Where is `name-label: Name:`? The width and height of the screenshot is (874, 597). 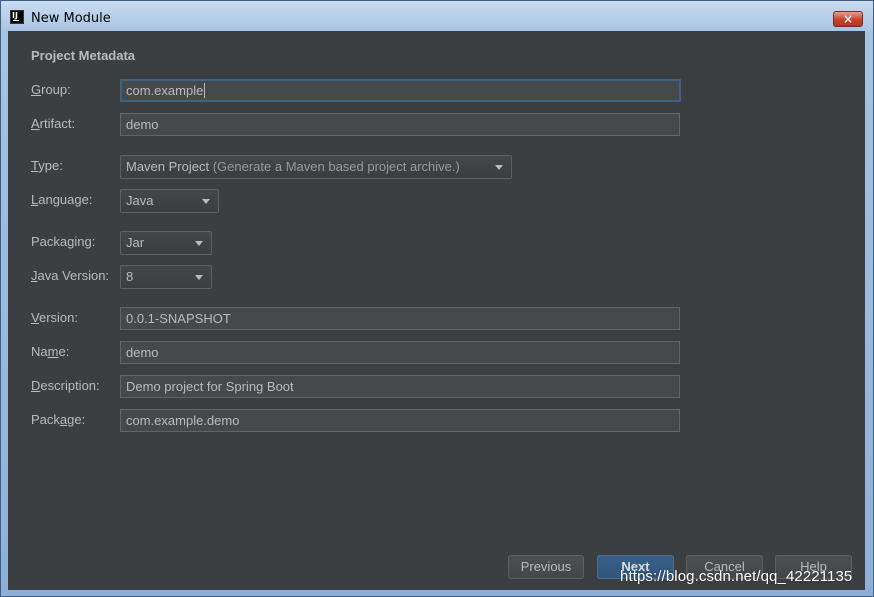
name-label: Name: is located at coordinates (50, 352).